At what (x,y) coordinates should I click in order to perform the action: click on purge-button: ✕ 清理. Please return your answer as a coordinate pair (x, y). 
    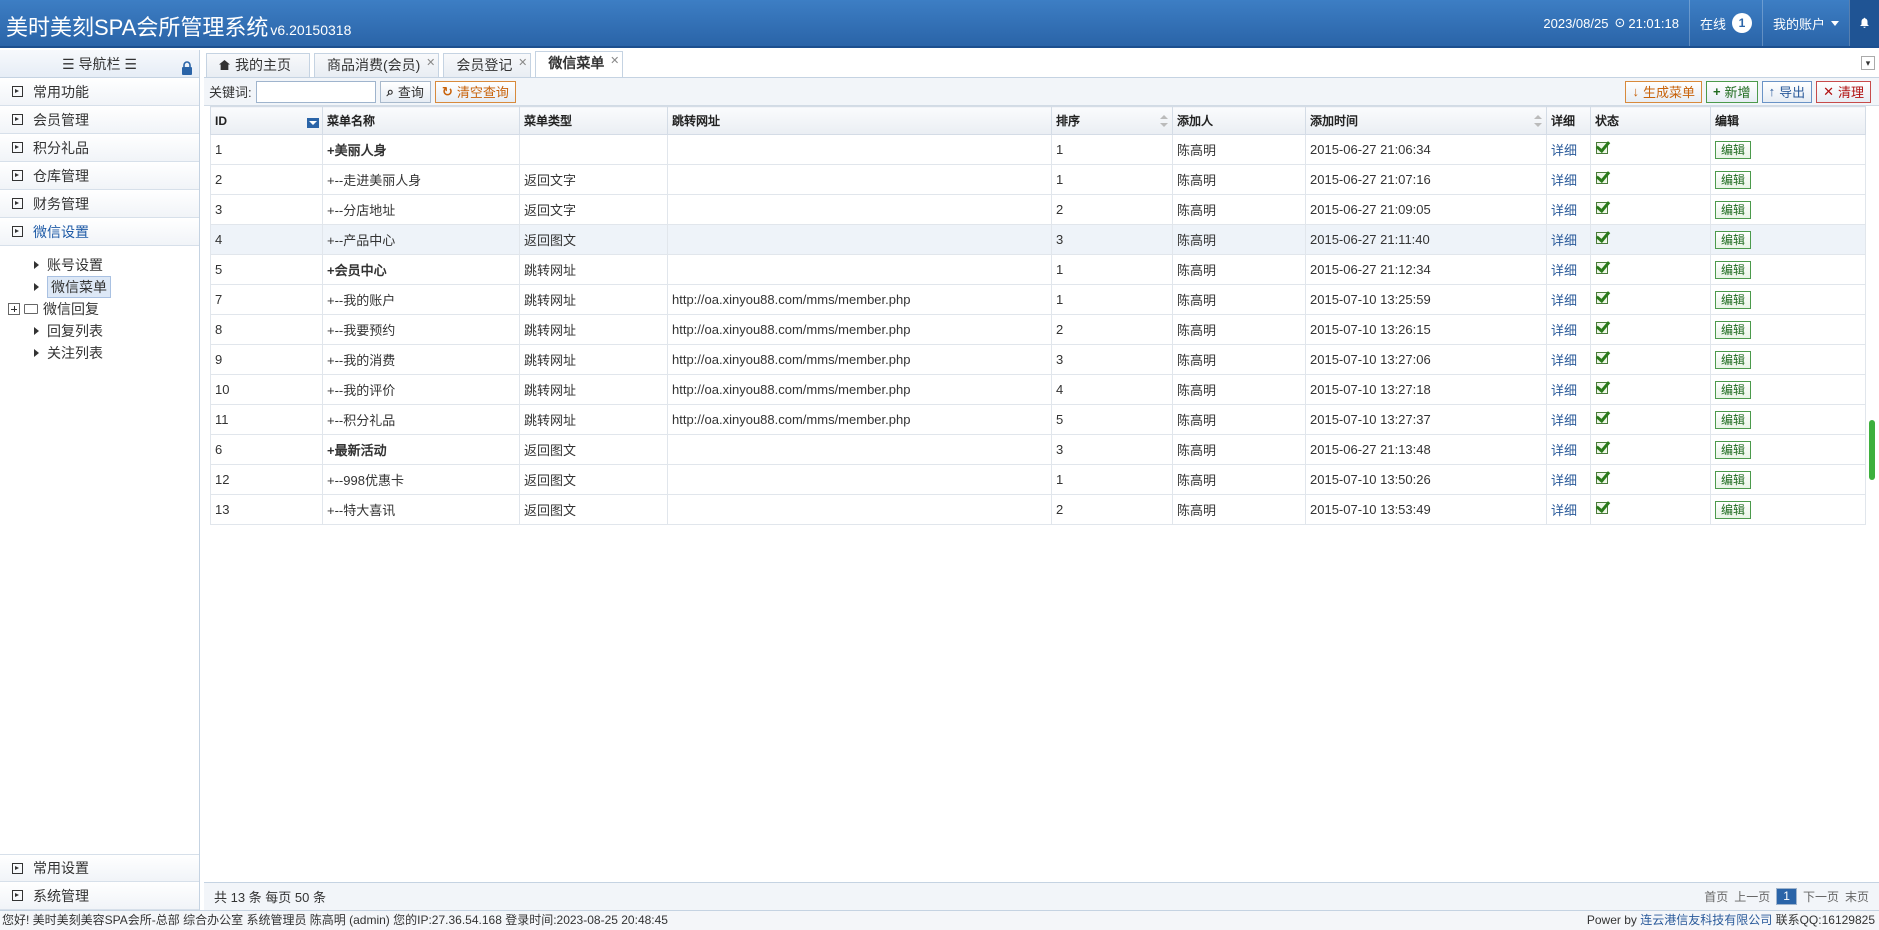
    Looking at the image, I should click on (1843, 91).